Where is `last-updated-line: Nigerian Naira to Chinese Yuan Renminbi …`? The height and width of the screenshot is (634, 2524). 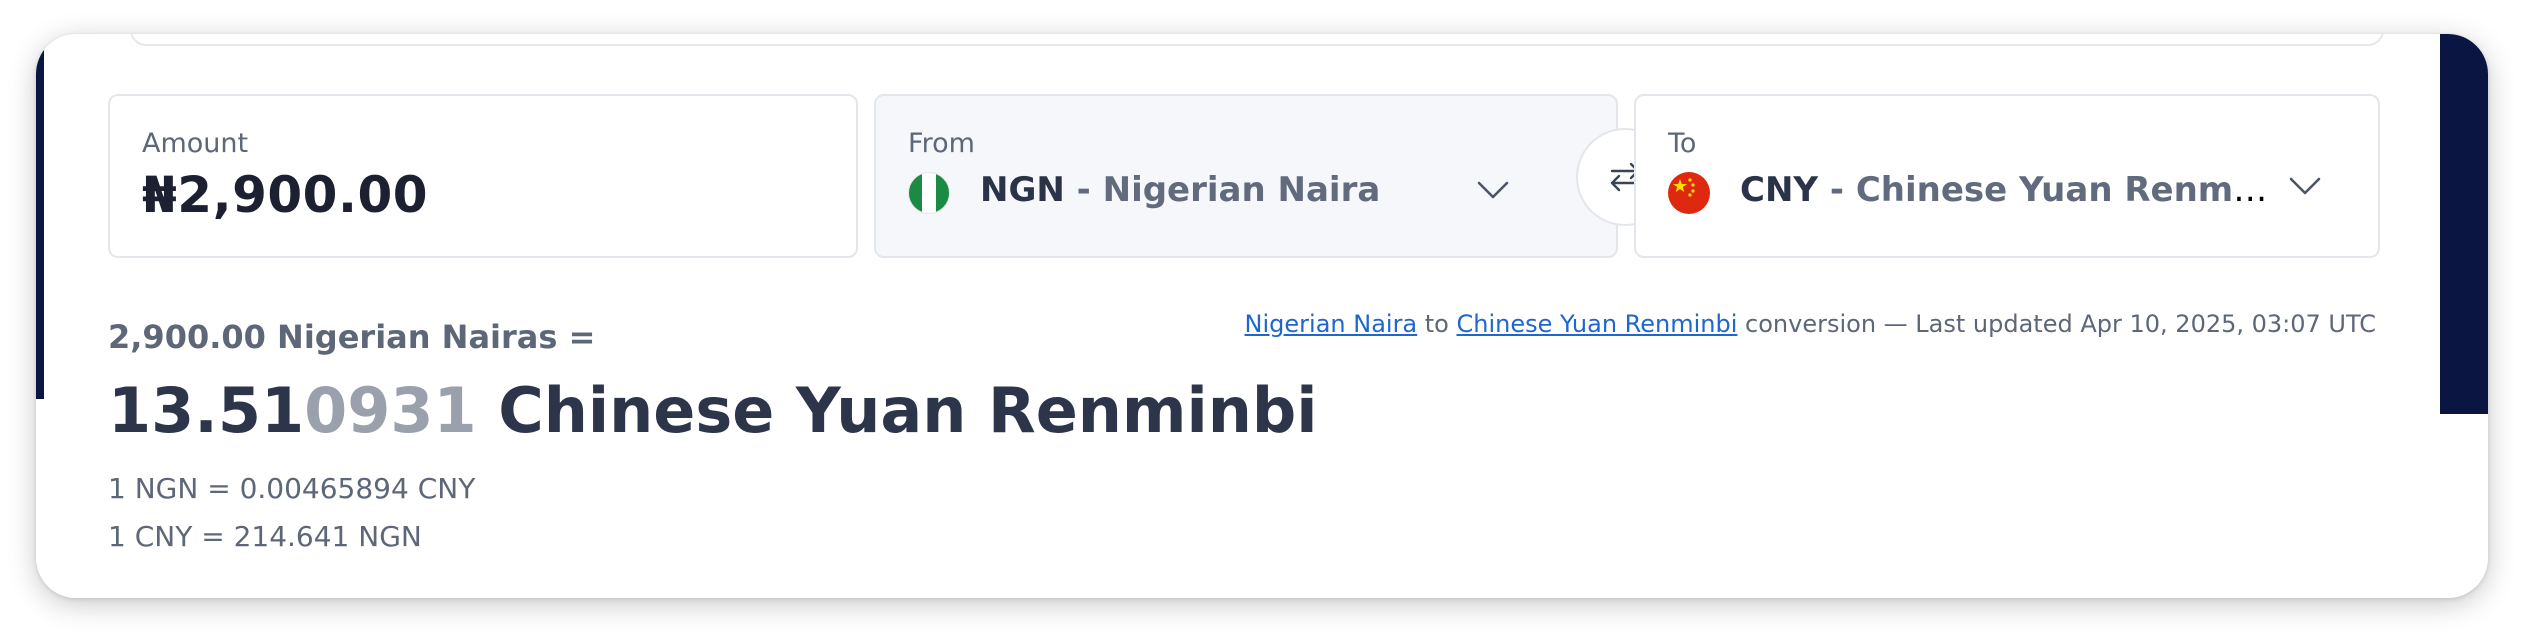
last-updated-line: Nigerian Naira to Chinese Yuan Renminbi … is located at coordinates (1810, 324).